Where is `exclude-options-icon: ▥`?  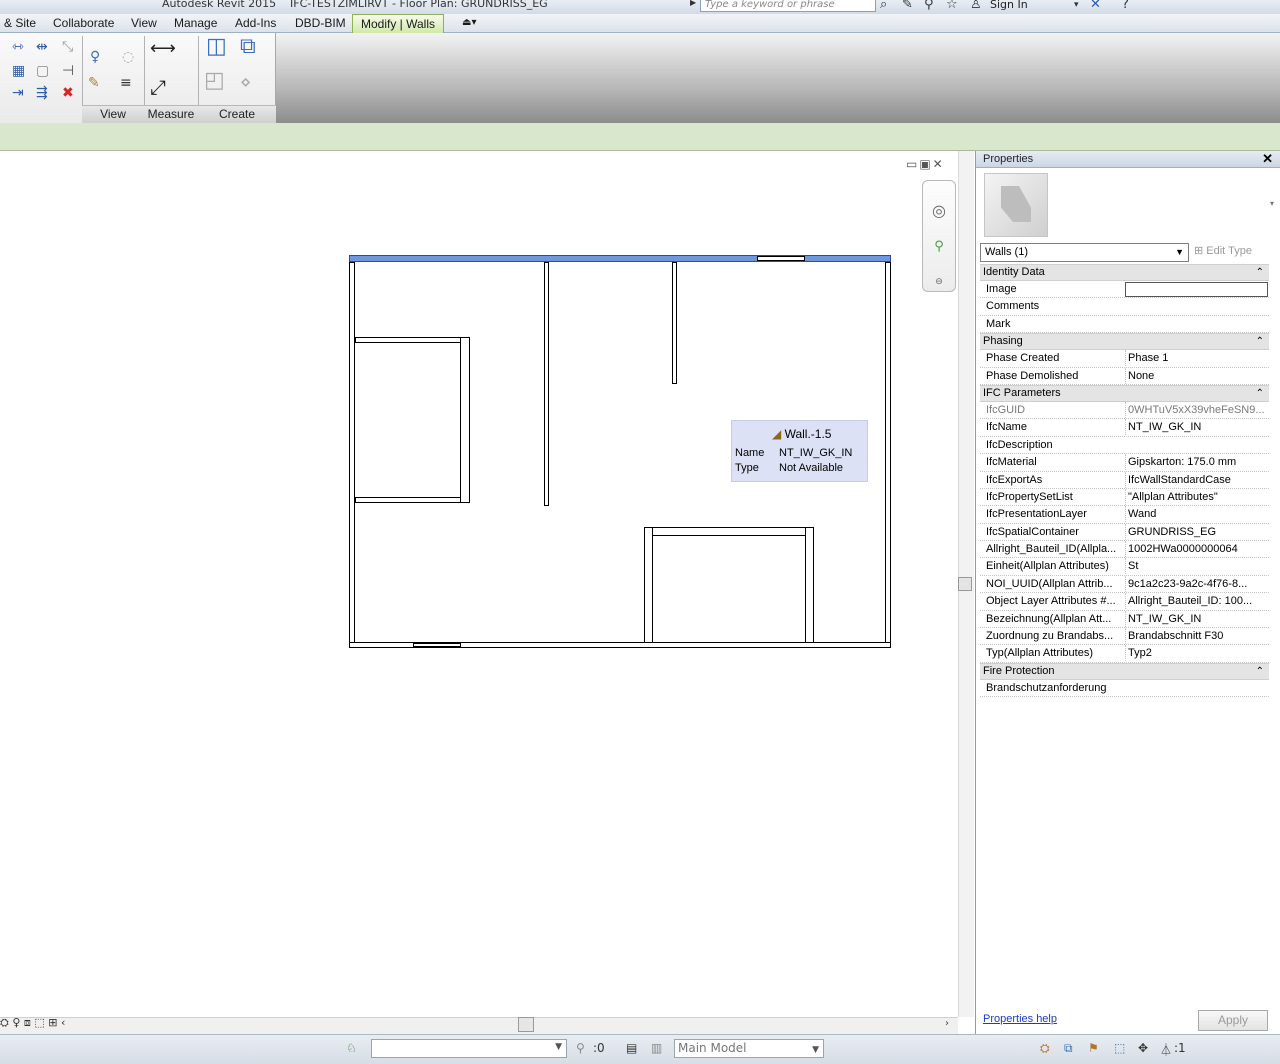 exclude-options-icon: ▥ is located at coordinates (656, 1048).